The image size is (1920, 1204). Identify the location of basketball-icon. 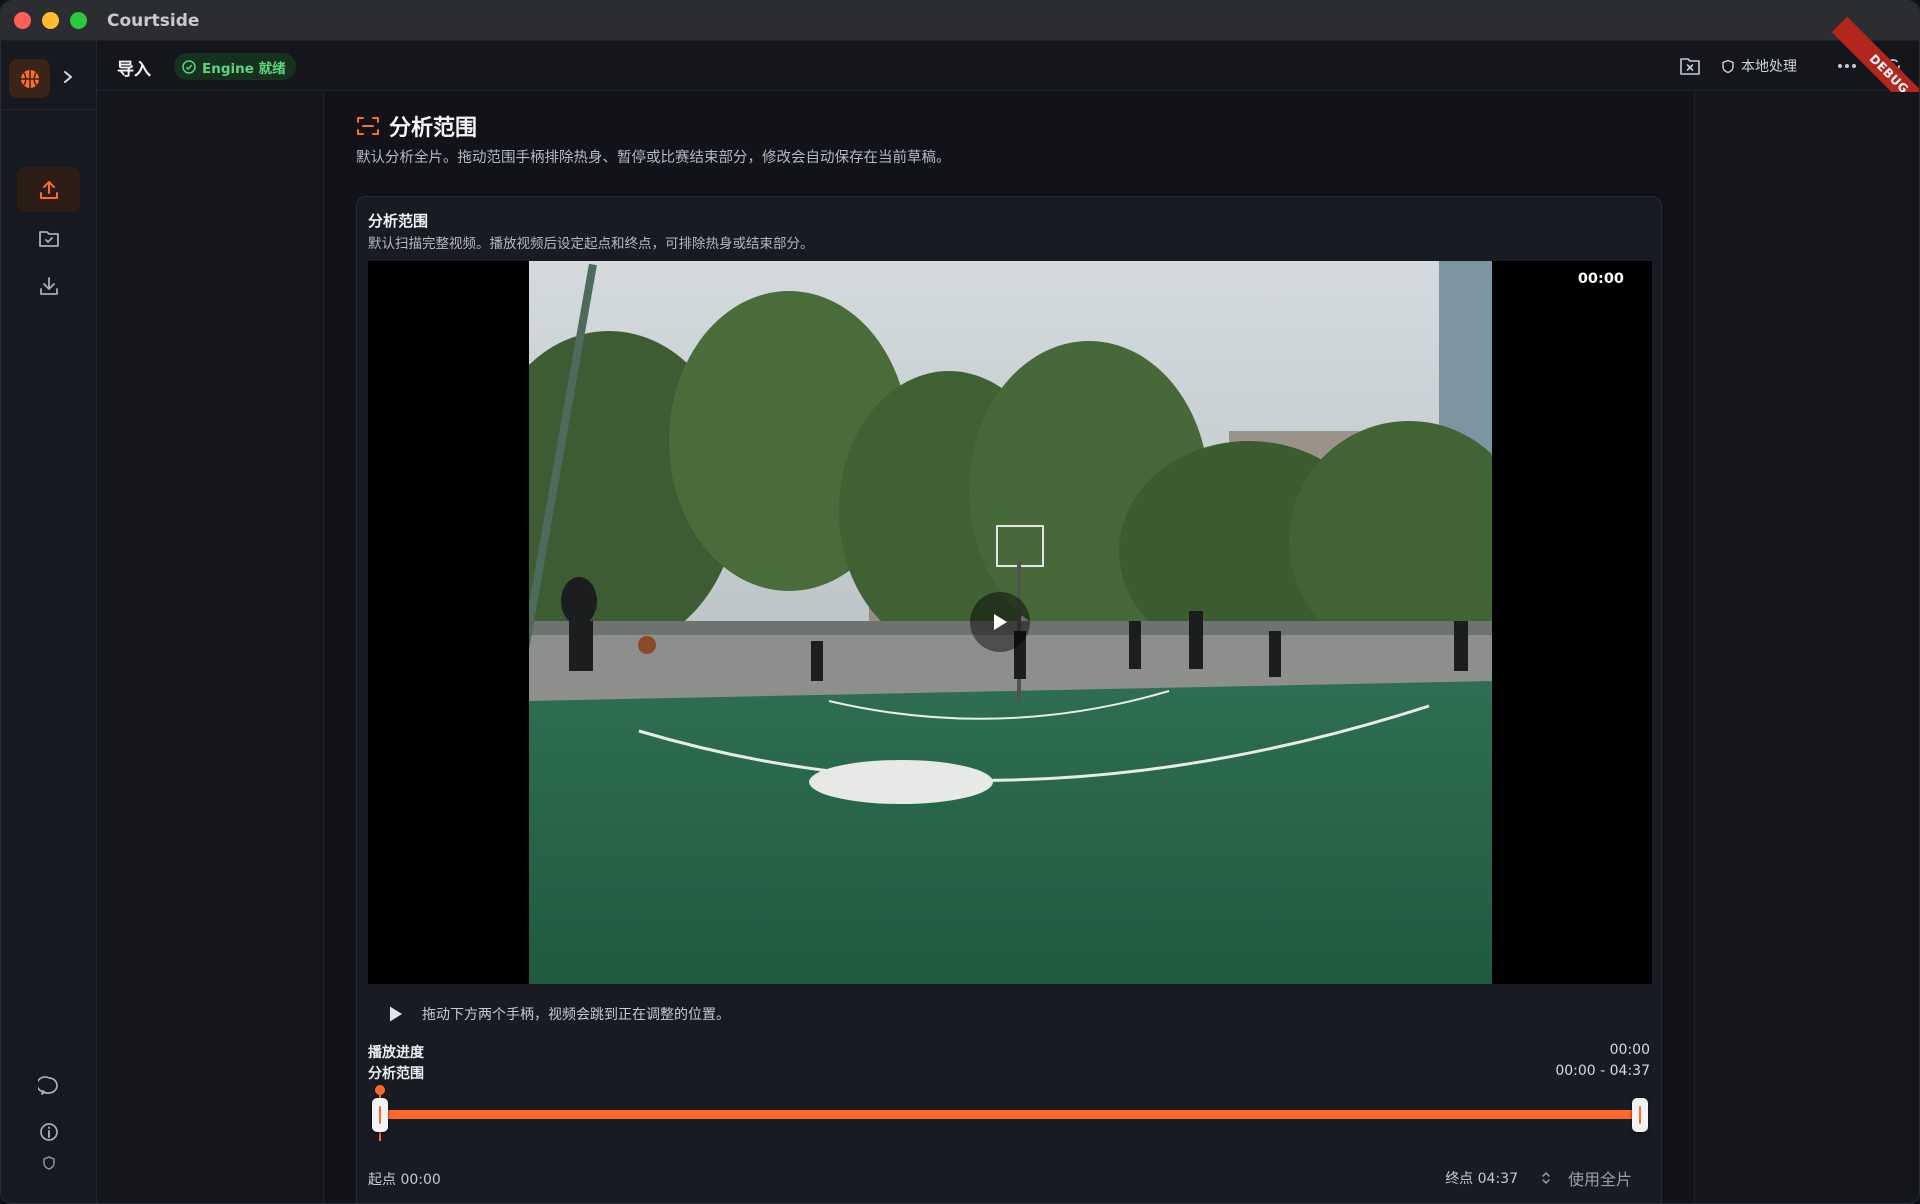
(29, 78).